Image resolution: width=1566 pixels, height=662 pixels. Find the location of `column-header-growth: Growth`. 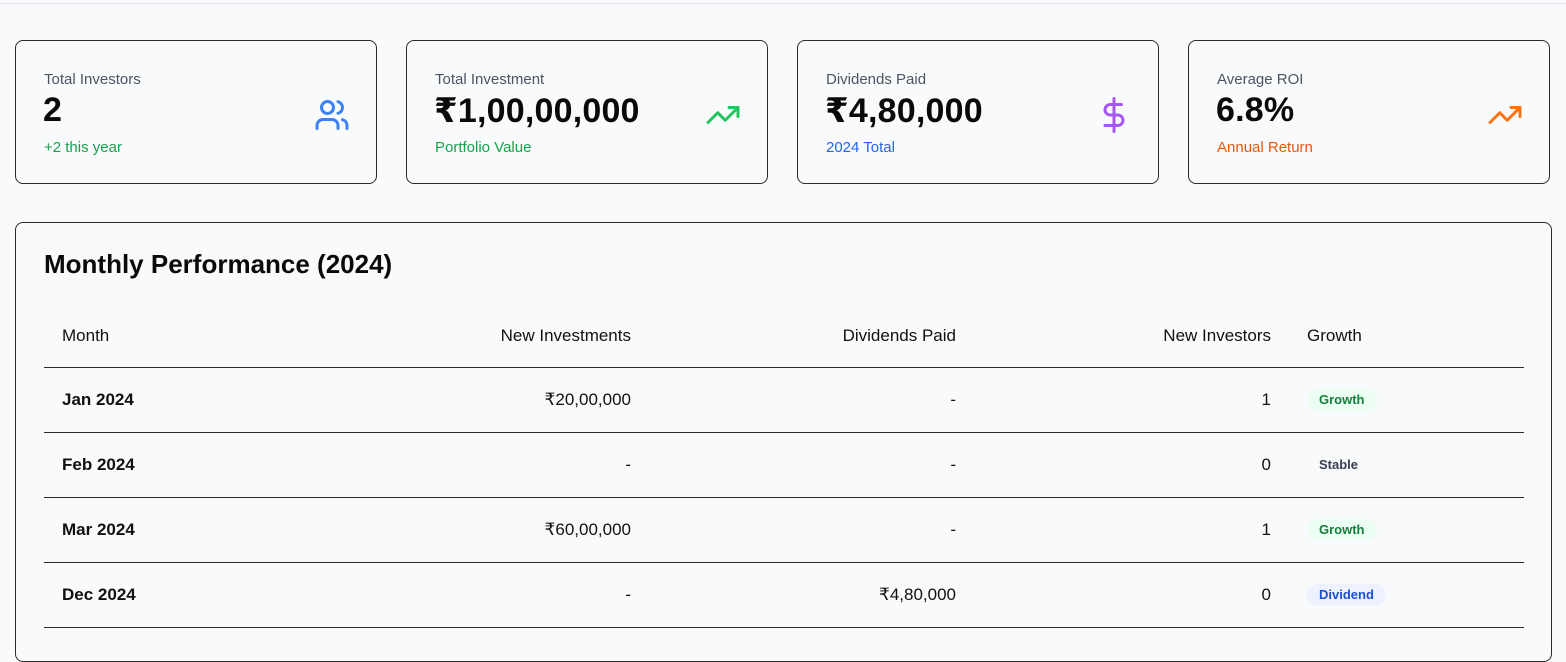

column-header-growth: Growth is located at coordinates (1397, 336).